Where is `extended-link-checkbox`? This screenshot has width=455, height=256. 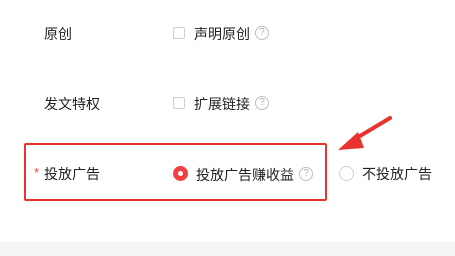 extended-link-checkbox is located at coordinates (179, 103).